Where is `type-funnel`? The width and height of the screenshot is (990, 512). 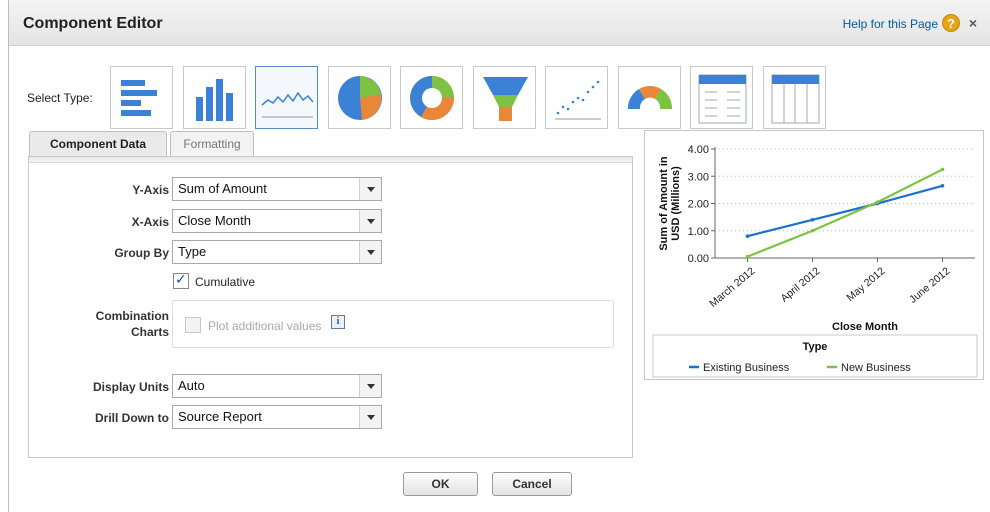 type-funnel is located at coordinates (504, 97).